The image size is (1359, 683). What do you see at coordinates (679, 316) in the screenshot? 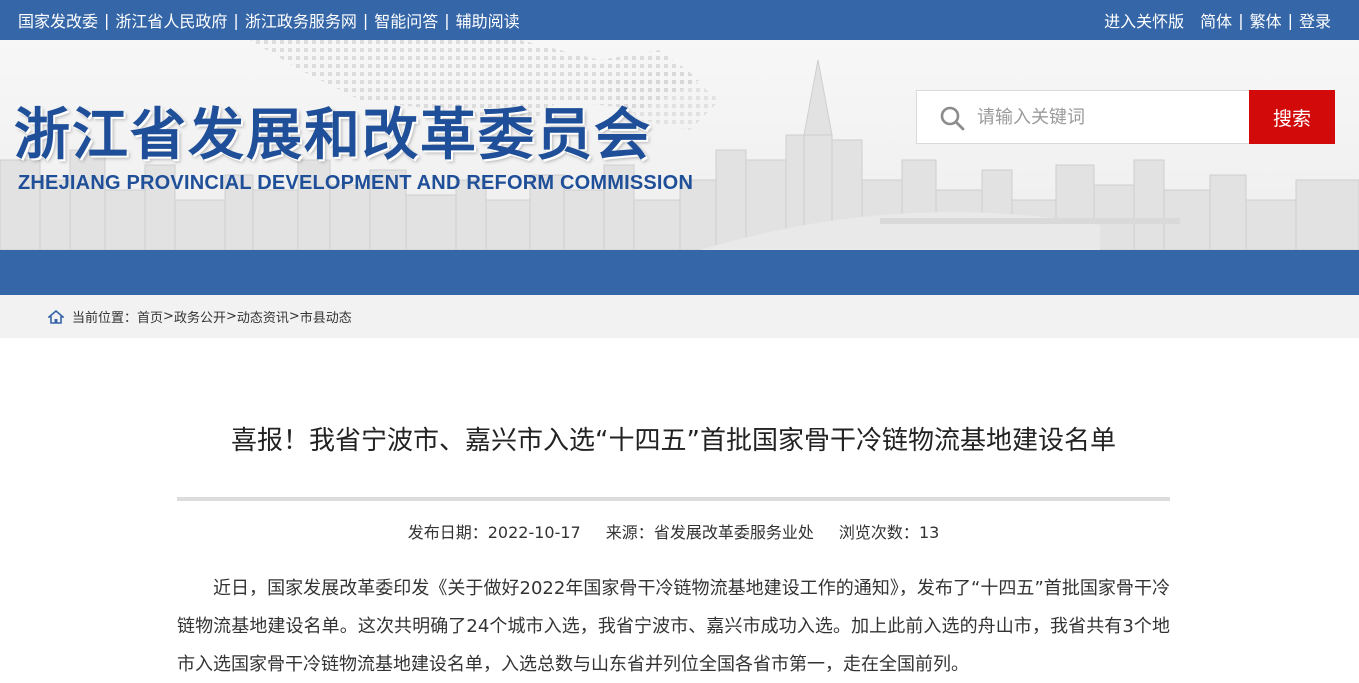
I see `breadcrumb: 当前位置： 首页 > 政务公开 > 动态资讯 > 市县动态` at bounding box center [679, 316].